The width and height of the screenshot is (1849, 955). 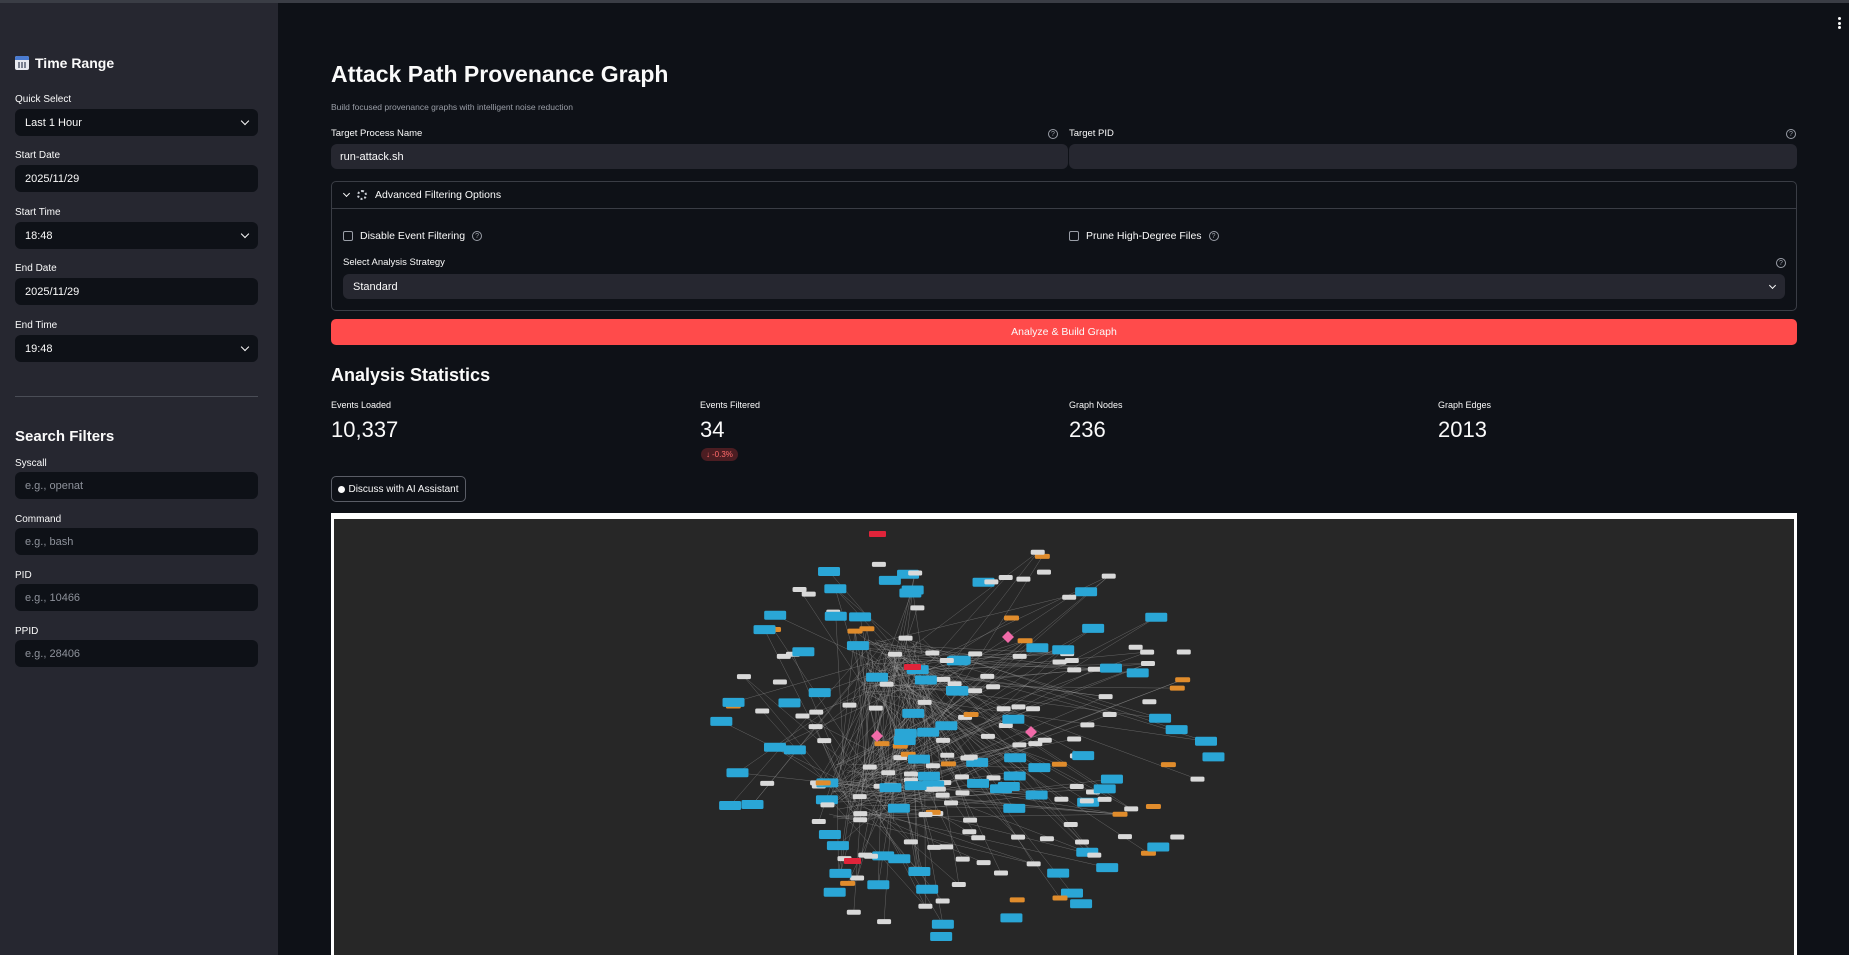 What do you see at coordinates (65, 436) in the screenshot?
I see `search-filters-heading: Search Filters` at bounding box center [65, 436].